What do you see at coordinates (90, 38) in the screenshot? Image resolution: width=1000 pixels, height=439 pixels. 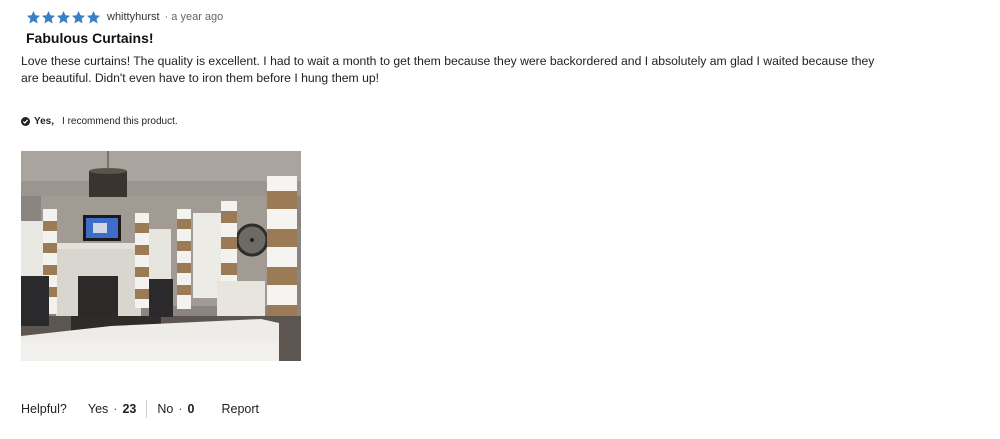 I see `review-title: Fabulous Curtains!` at bounding box center [90, 38].